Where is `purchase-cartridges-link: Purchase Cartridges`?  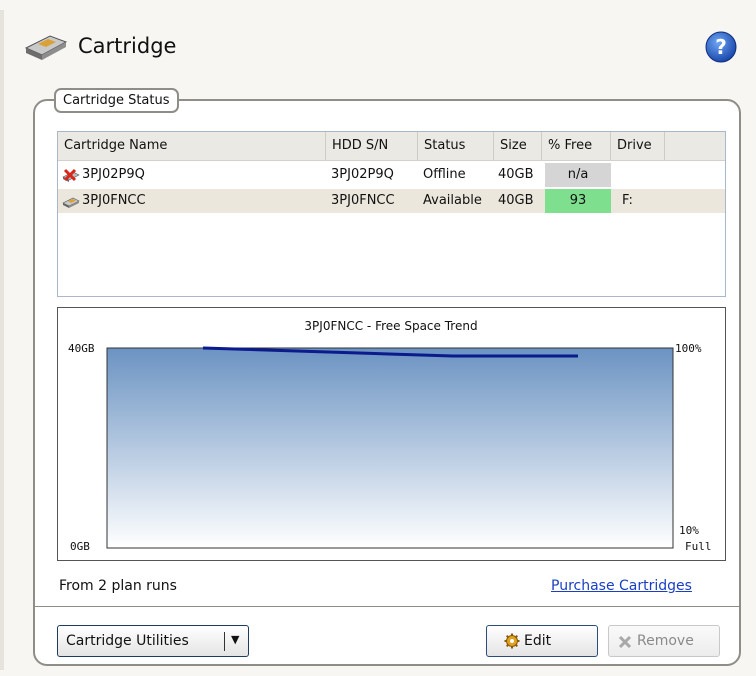
purchase-cartridges-link: Purchase Cartridges is located at coordinates (621, 586).